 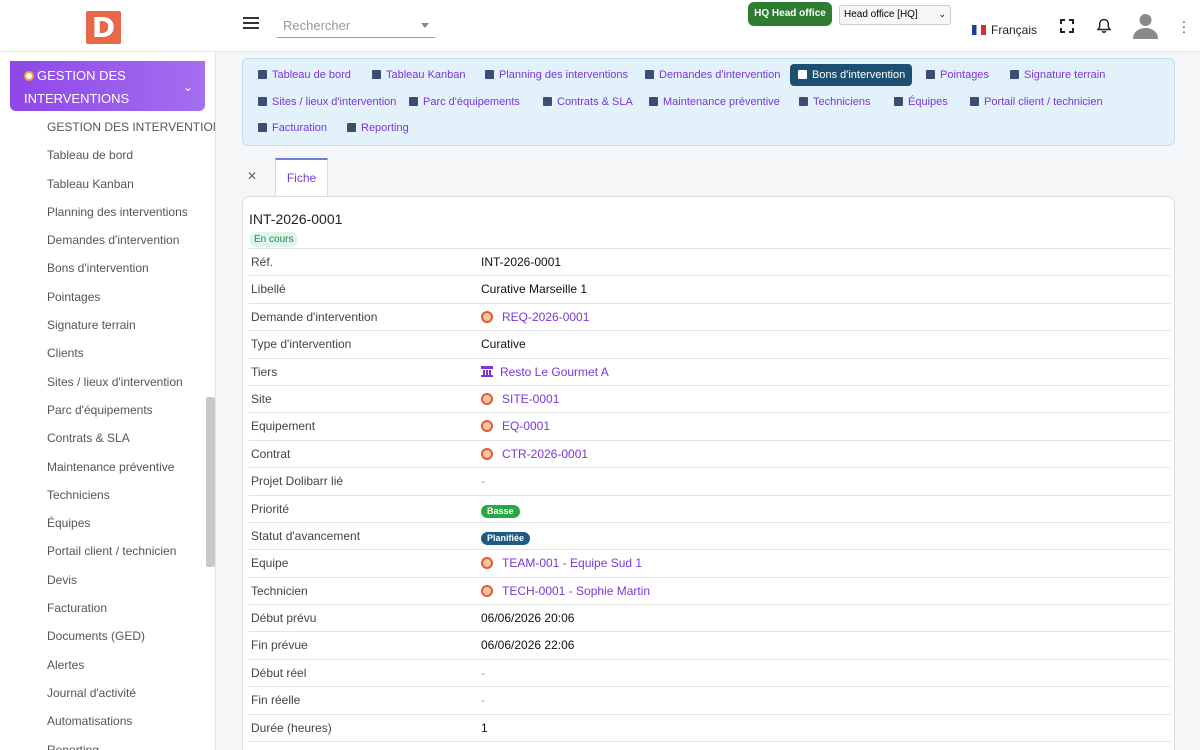 What do you see at coordinates (107, 415) in the screenshot?
I see `sidebar-item-parc: Parc d'équipements` at bounding box center [107, 415].